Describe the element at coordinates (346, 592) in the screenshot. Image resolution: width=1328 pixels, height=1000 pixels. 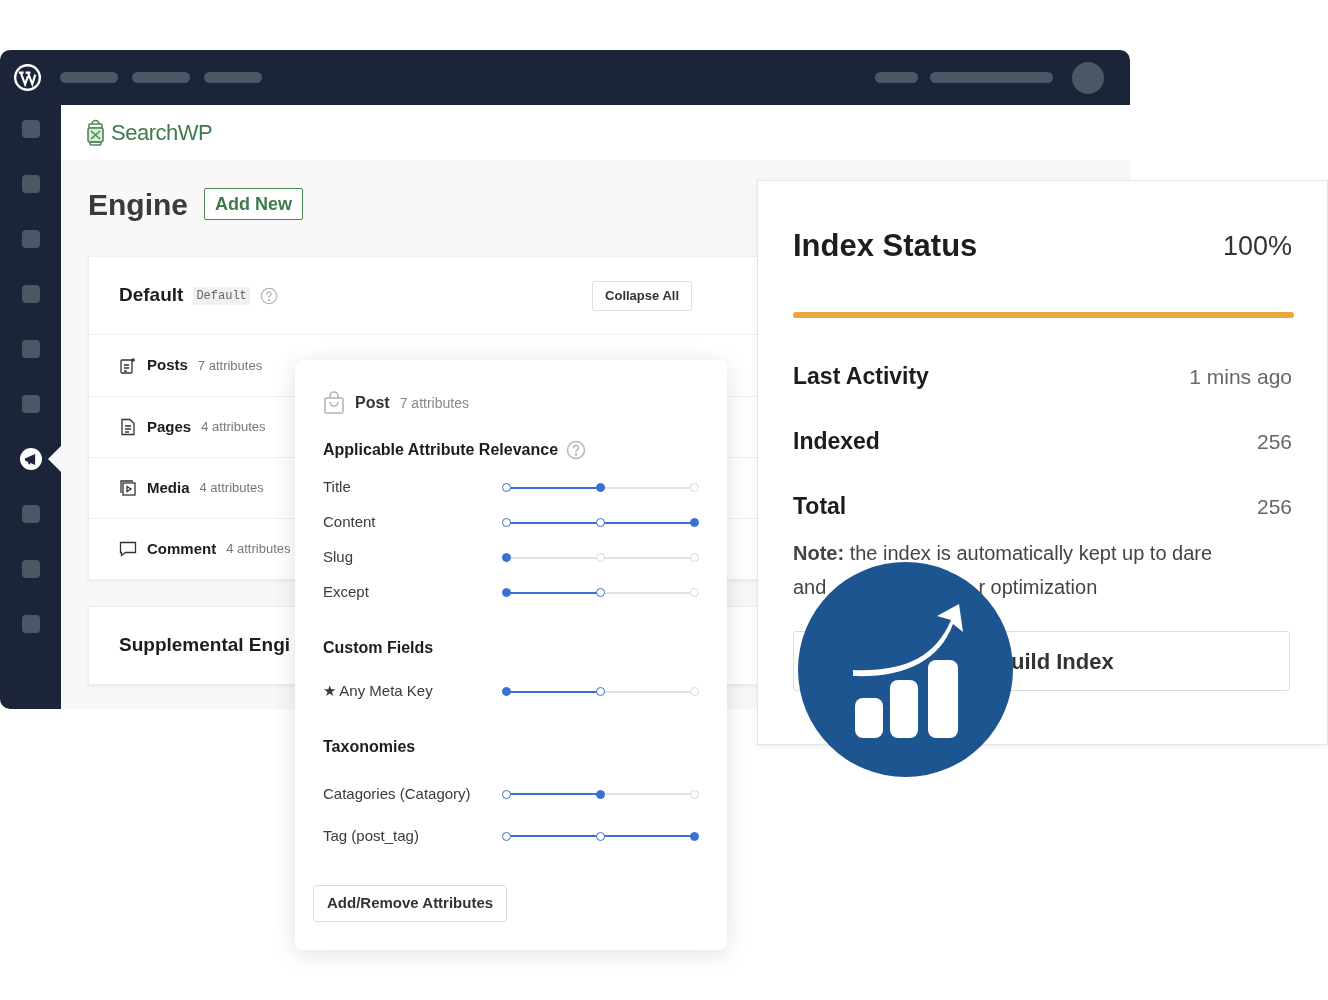
I see `attribute-label: Except` at that location.